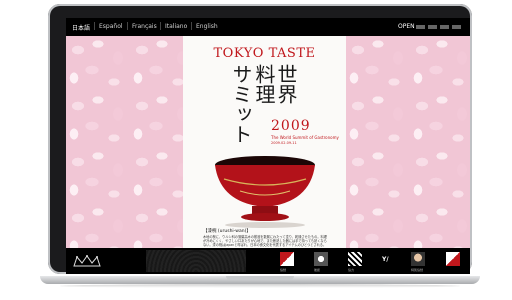  What do you see at coordinates (385, 259) in the screenshot?
I see `sponsor-logo: Y/` at bounding box center [385, 259].